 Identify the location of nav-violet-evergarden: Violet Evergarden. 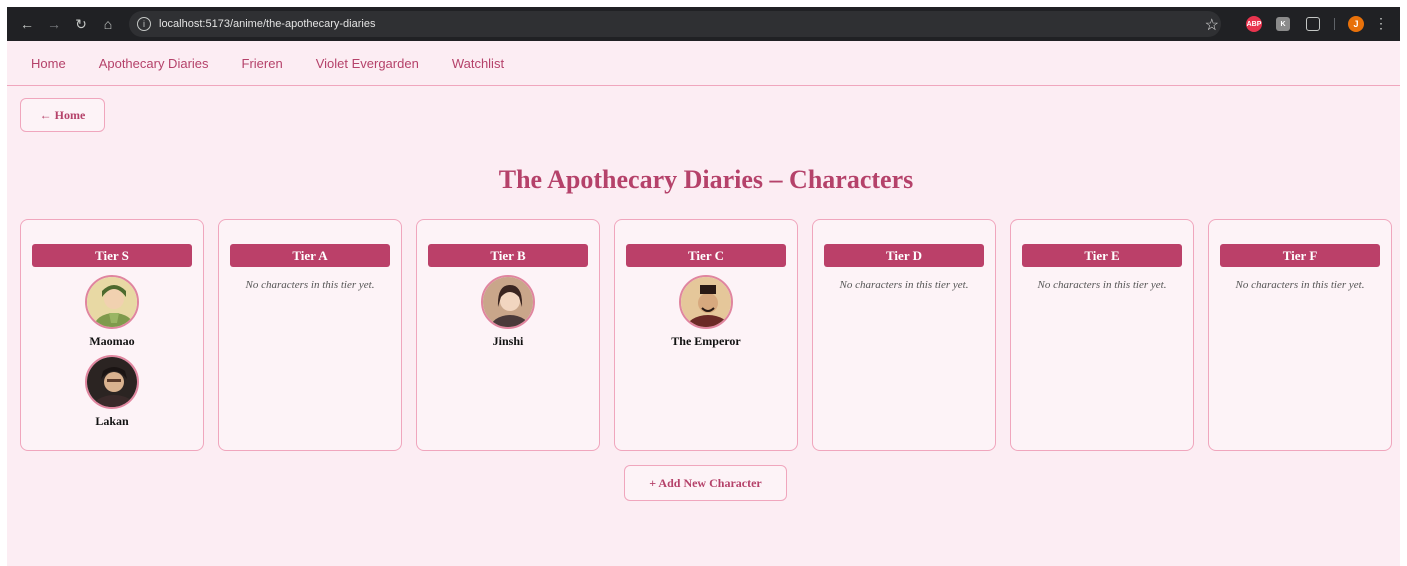
(367, 63).